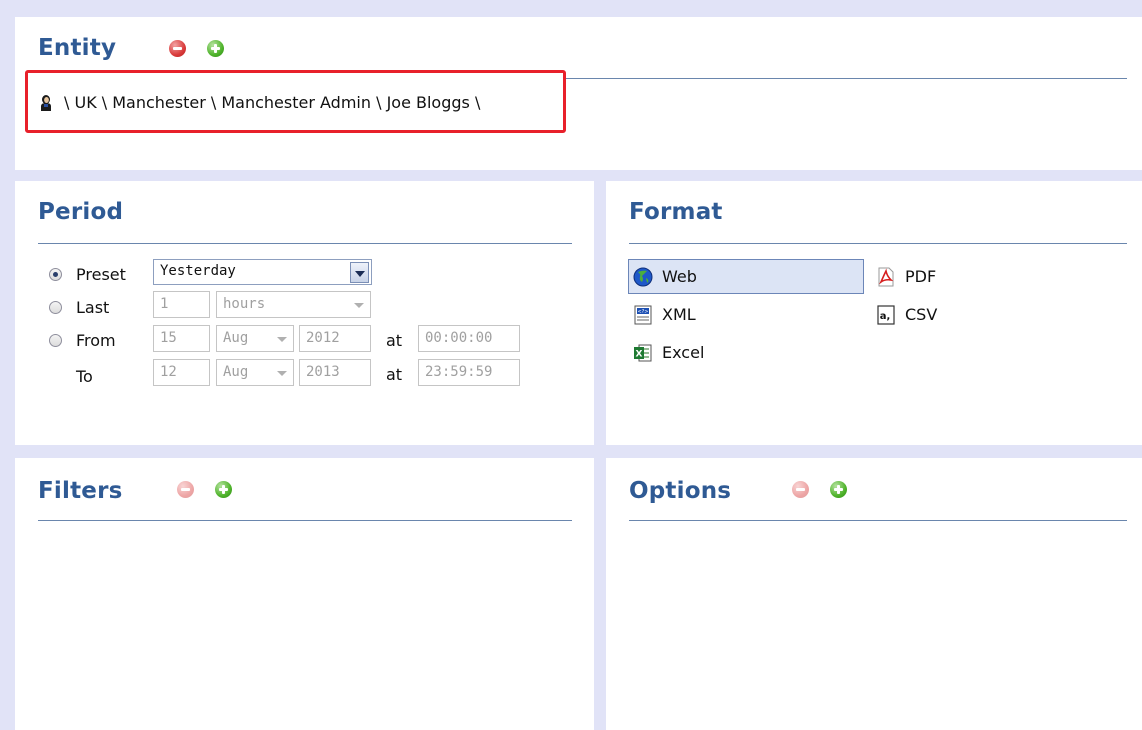 This screenshot has width=1142, height=730. I want to click on last-radio, so click(55, 307).